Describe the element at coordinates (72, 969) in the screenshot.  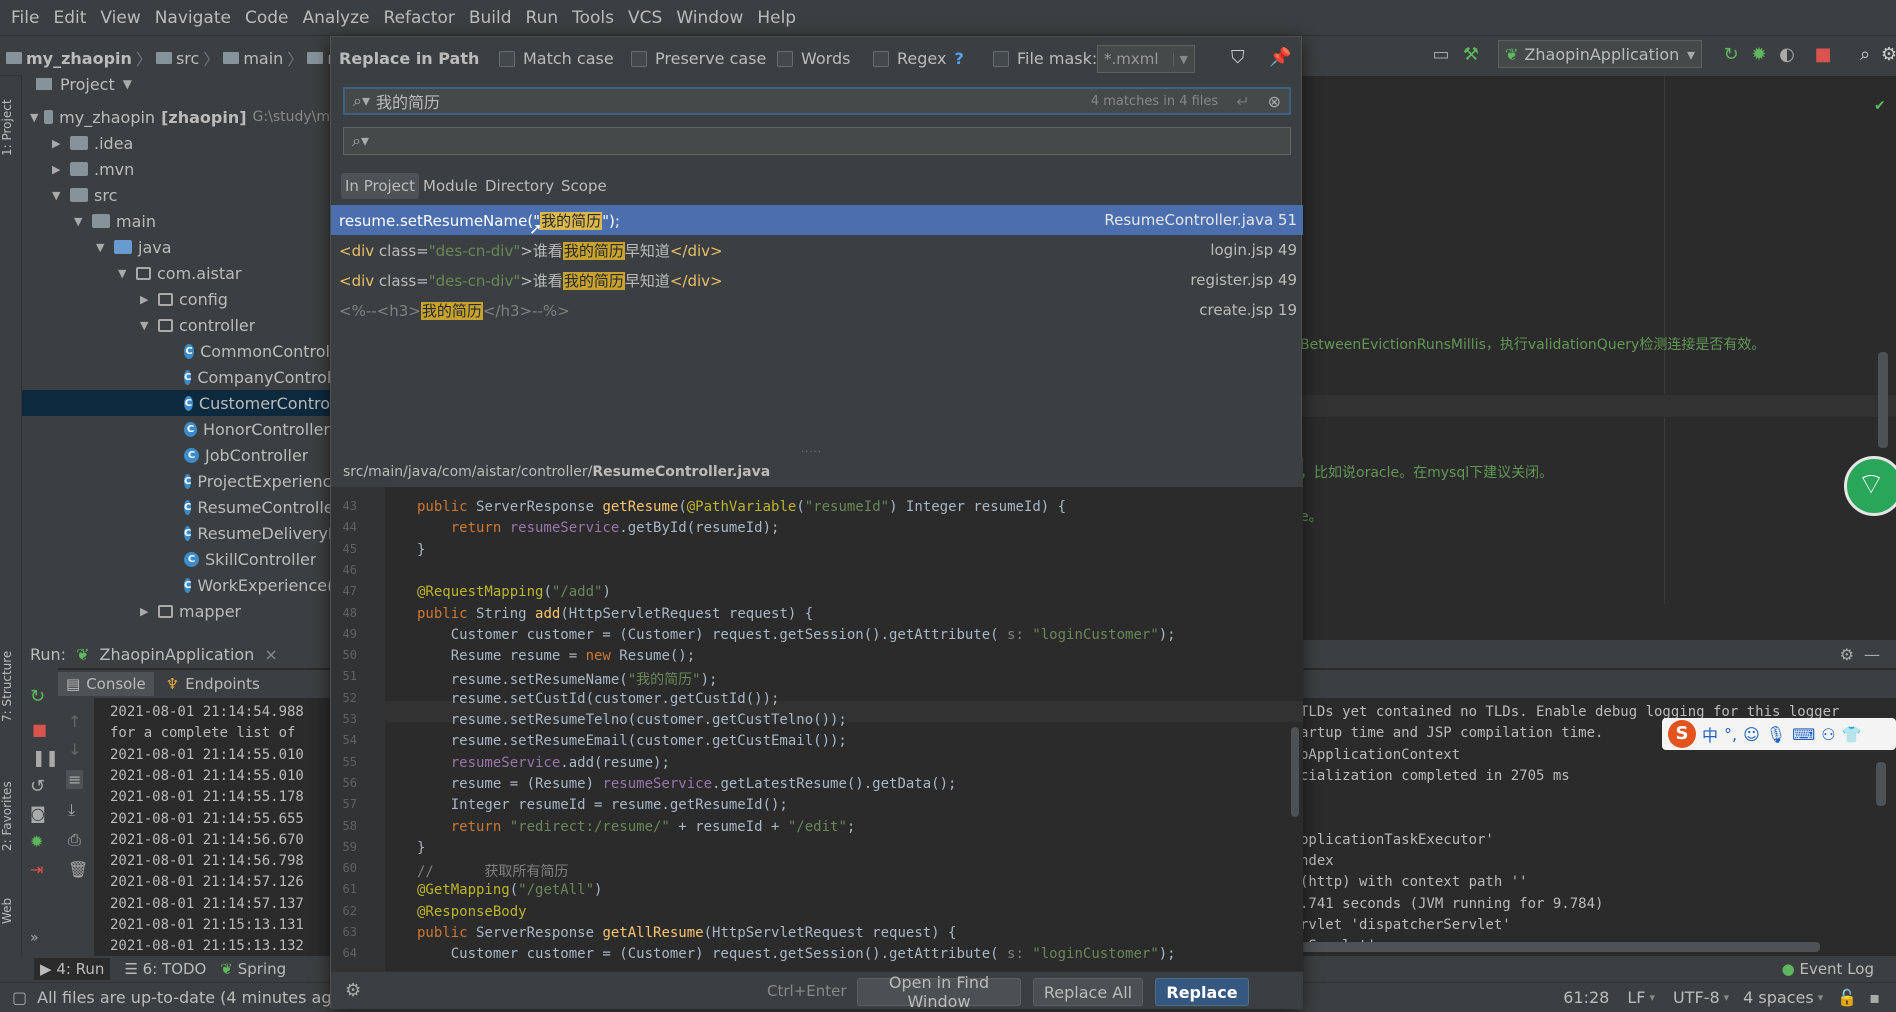
I see `tab-run: ▶ 4: Run` at that location.